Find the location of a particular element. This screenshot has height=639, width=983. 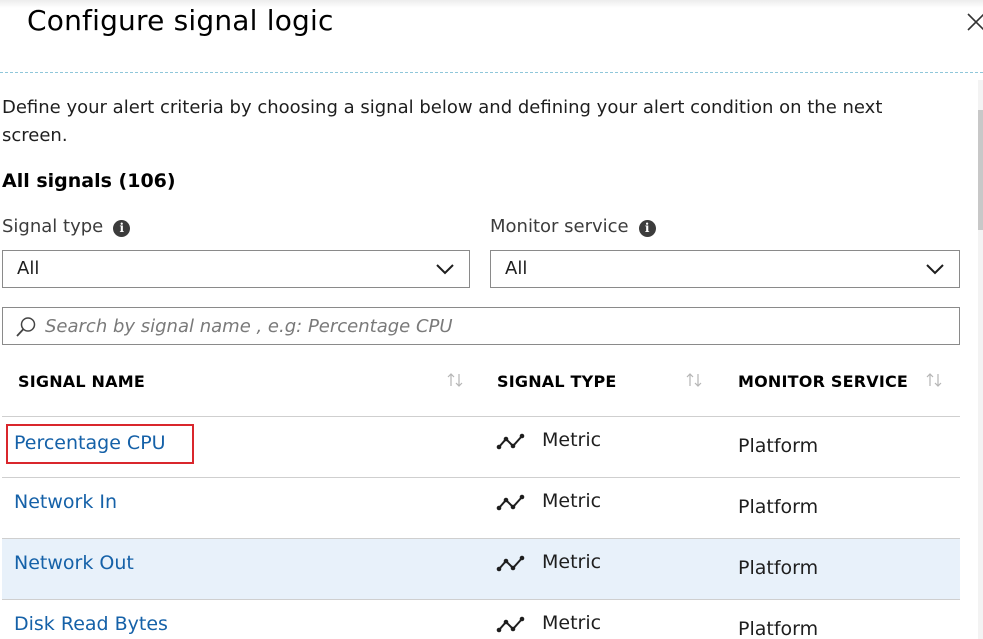

scrollbar-thumb is located at coordinates (980, 170).